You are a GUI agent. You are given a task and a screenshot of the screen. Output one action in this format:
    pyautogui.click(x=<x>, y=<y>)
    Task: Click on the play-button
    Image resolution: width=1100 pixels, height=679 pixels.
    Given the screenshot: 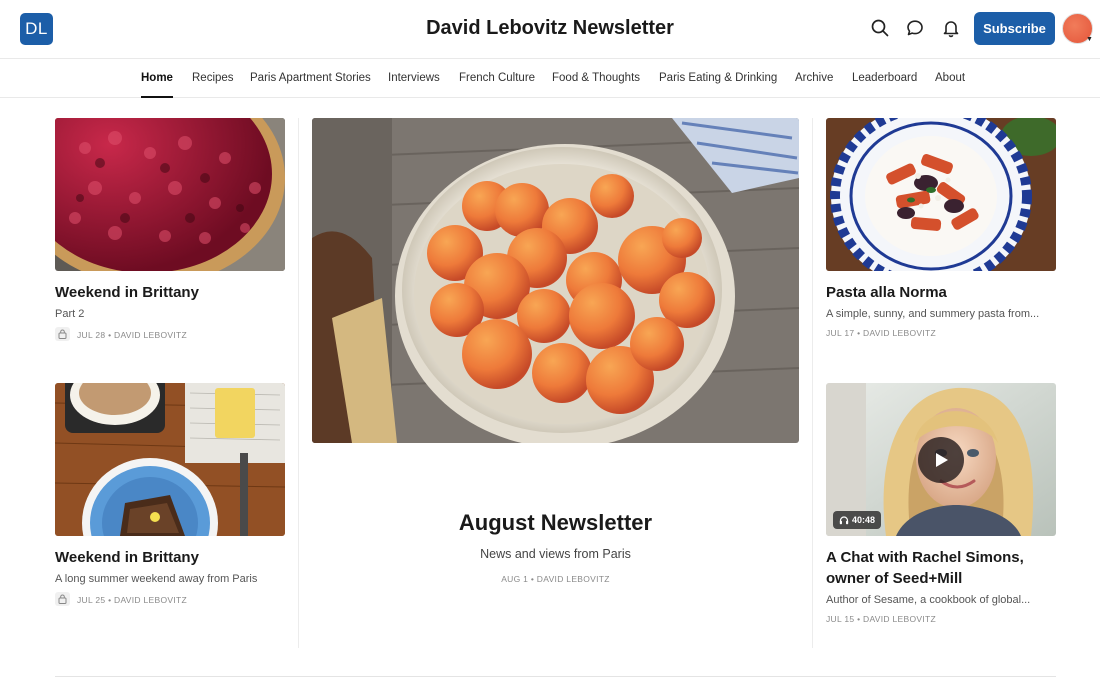 What is the action you would take?
    pyautogui.click(x=941, y=460)
    